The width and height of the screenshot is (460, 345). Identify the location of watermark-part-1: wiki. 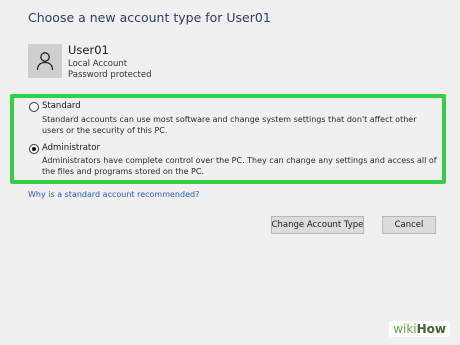
(405, 329).